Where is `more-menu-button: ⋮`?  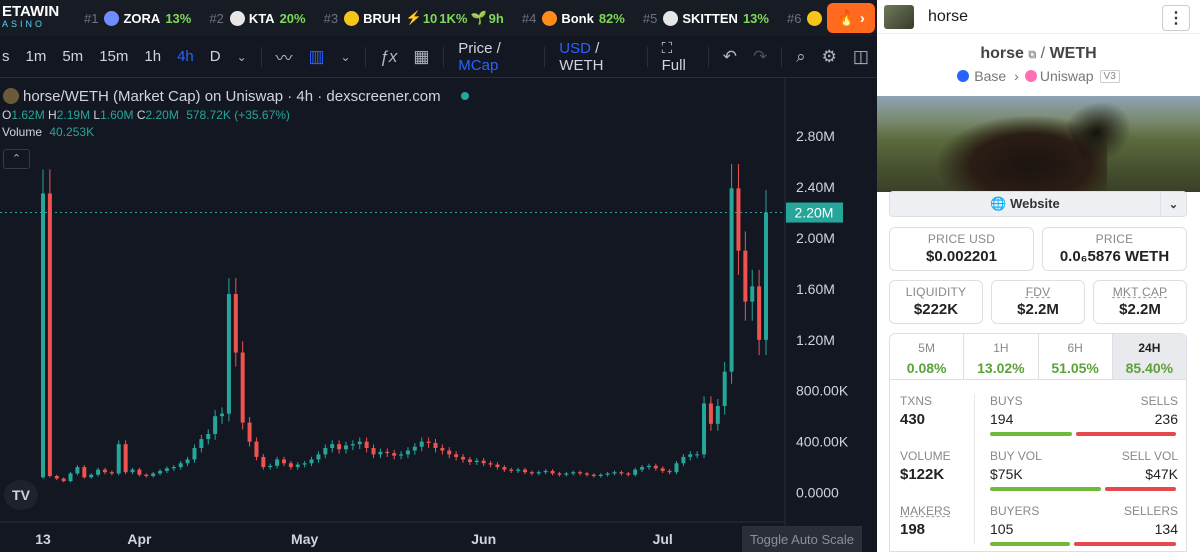 more-menu-button: ⋮ is located at coordinates (1176, 18).